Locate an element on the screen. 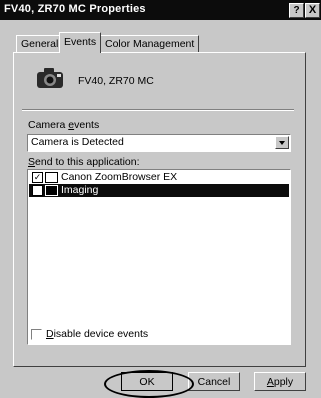 This screenshot has height=398, width=321. device-name: FV40, ZR70 MC is located at coordinates (116, 81).